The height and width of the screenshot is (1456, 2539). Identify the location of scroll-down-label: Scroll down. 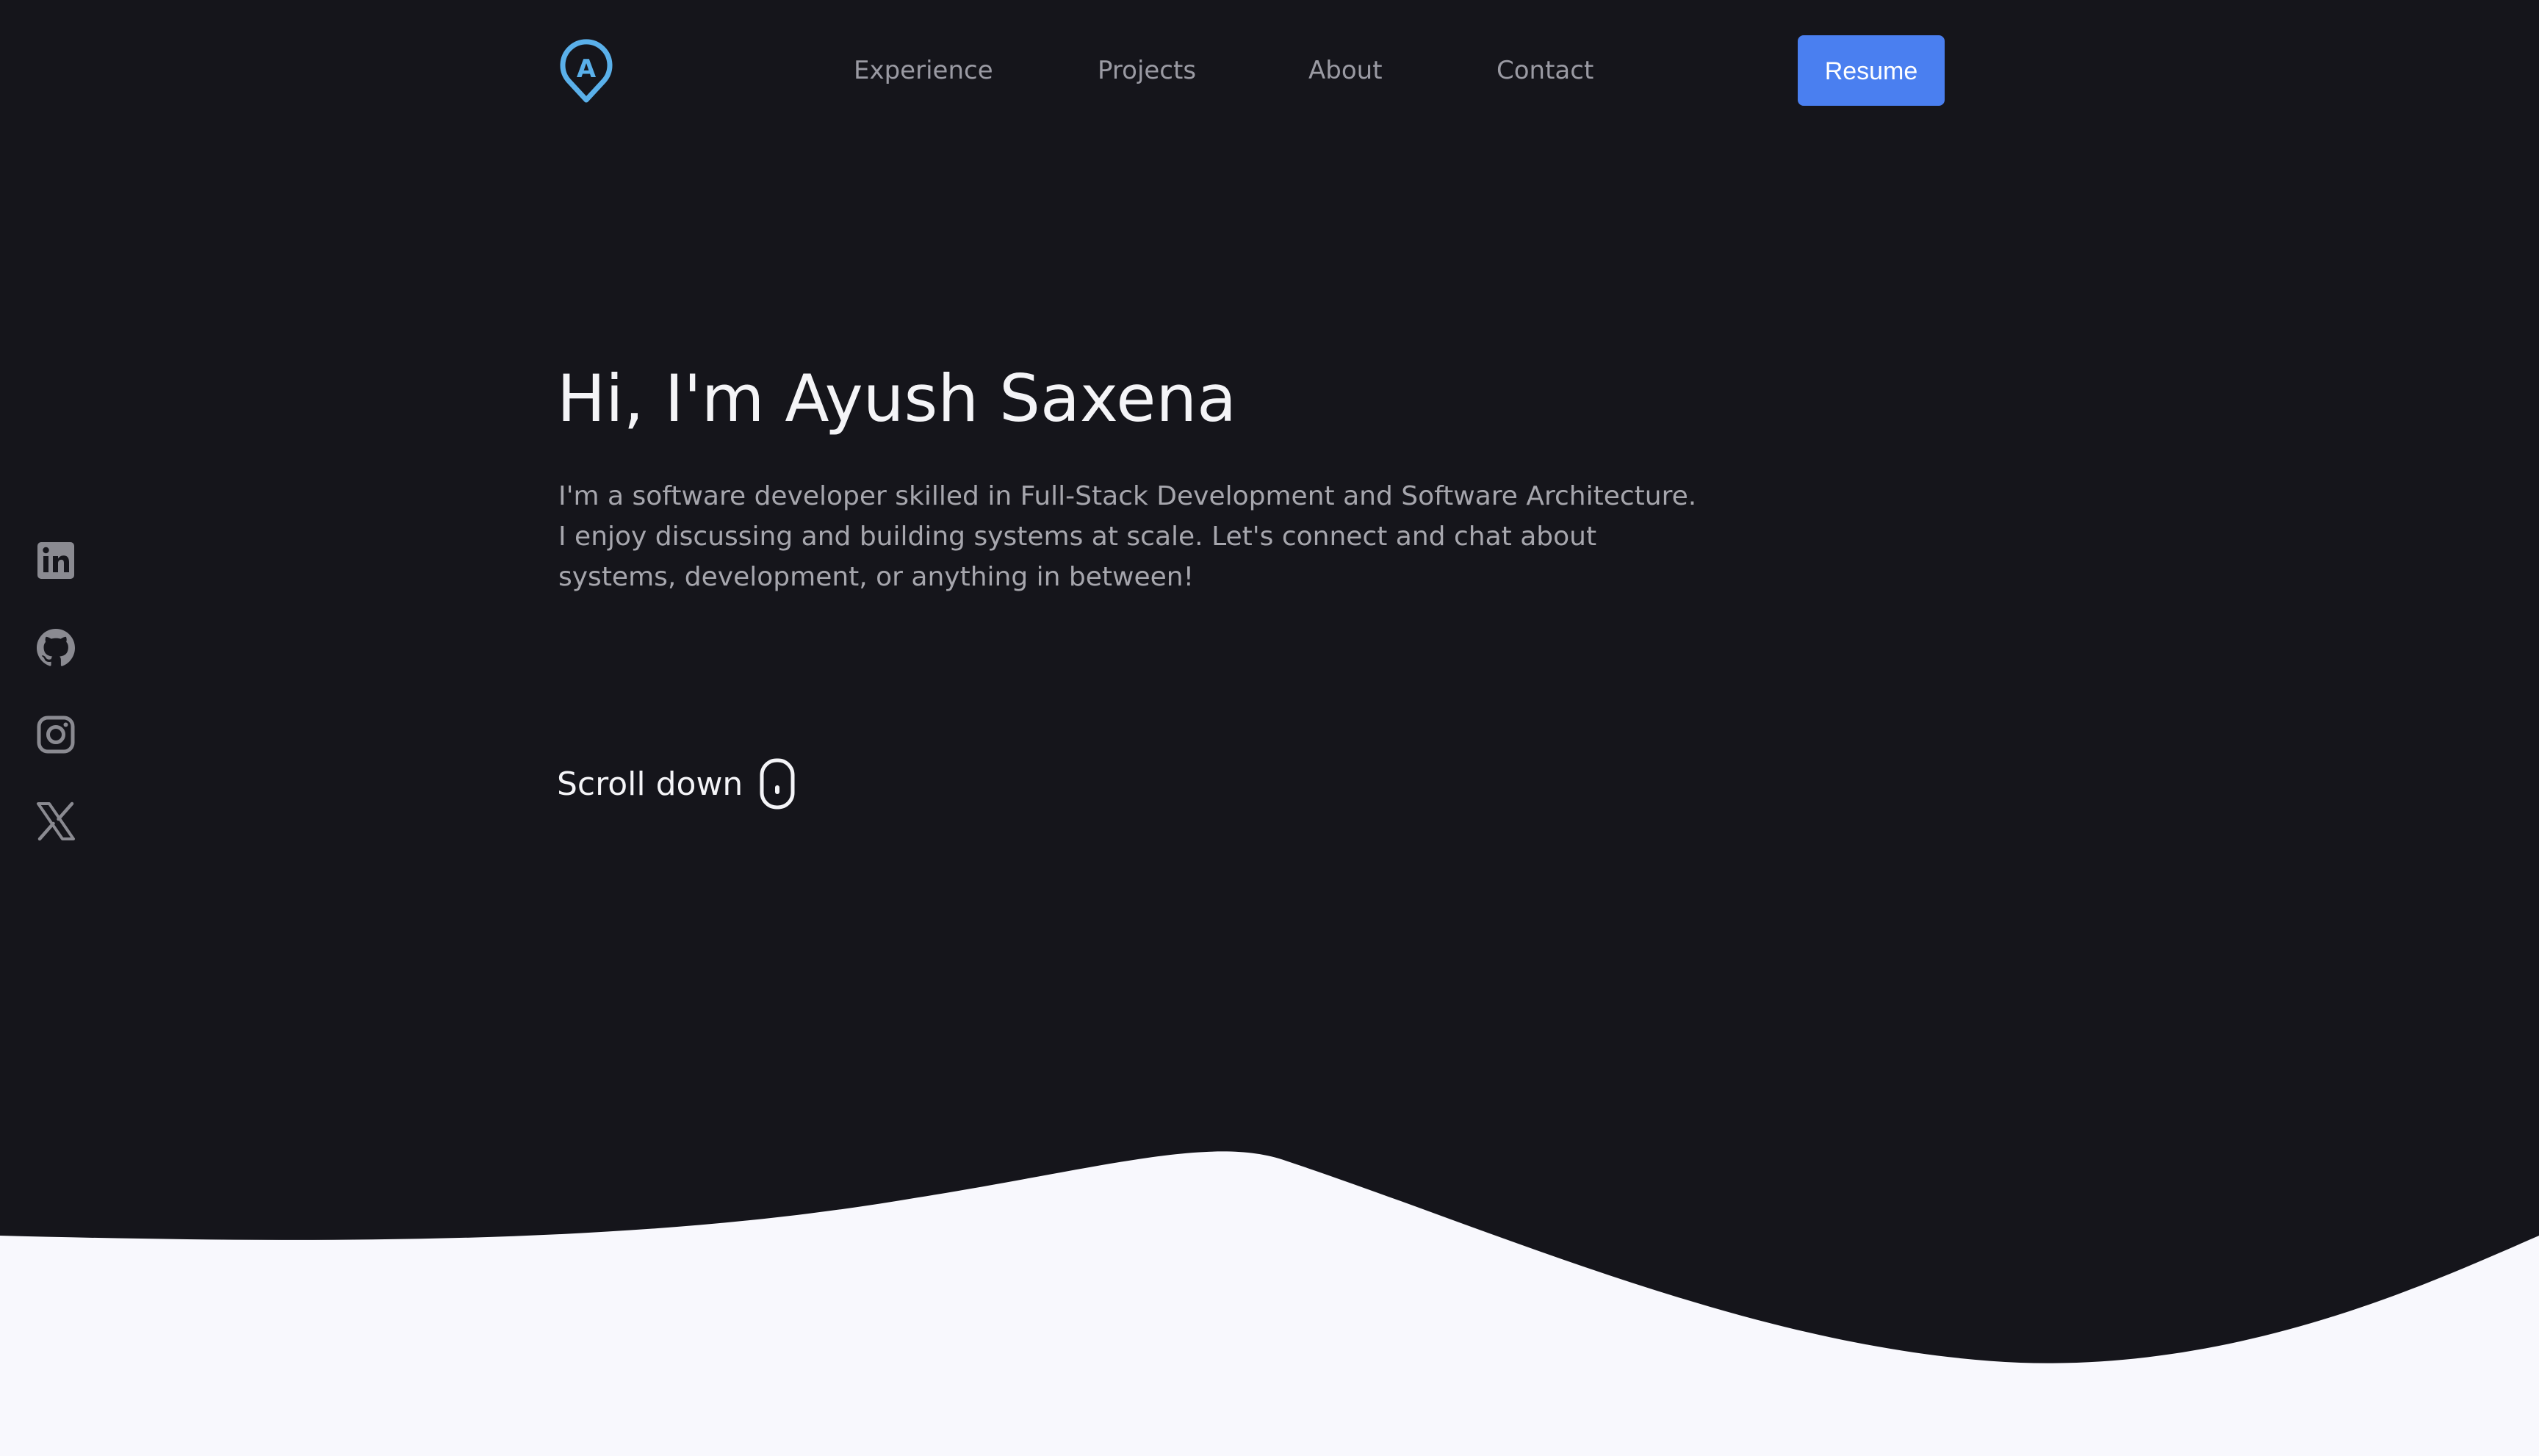
(650, 784).